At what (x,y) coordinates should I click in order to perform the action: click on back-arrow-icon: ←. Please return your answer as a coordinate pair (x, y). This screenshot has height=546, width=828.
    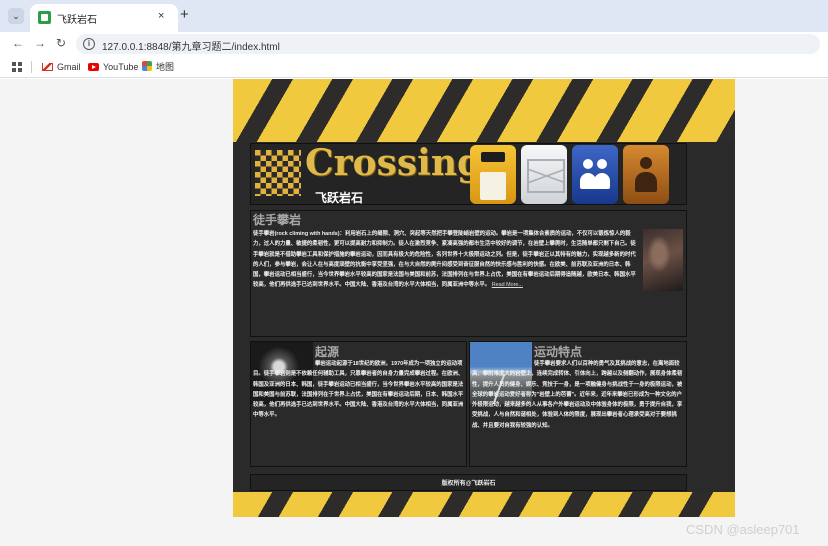
    Looking at the image, I should click on (18, 43).